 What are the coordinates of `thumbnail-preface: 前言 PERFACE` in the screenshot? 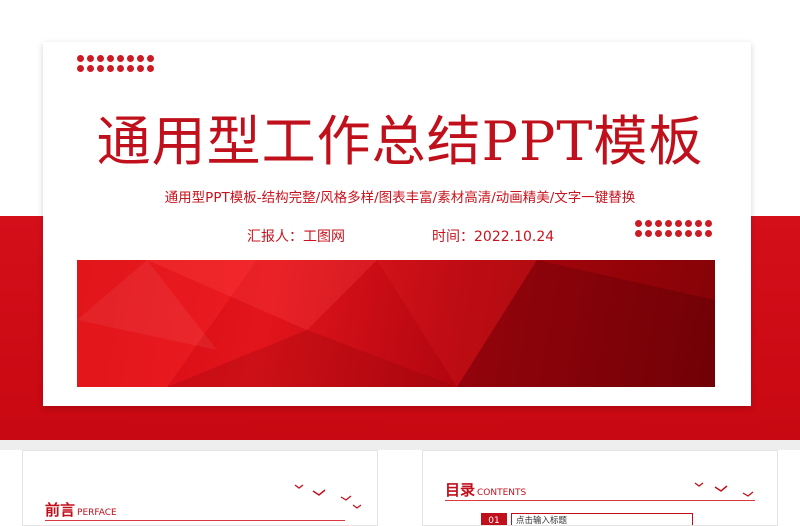 It's located at (200, 488).